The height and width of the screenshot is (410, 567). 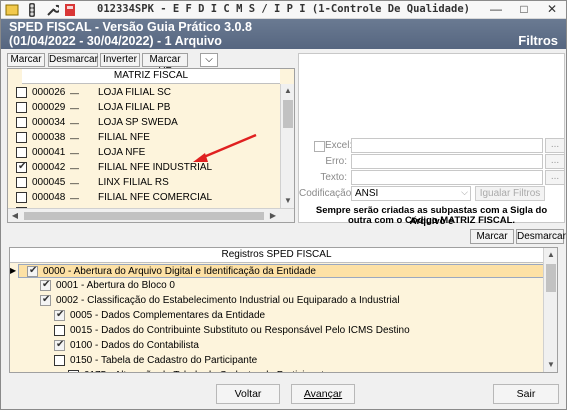 What do you see at coordinates (288, 201) in the screenshot?
I see `scroll-down-icon: ▼` at bounding box center [288, 201].